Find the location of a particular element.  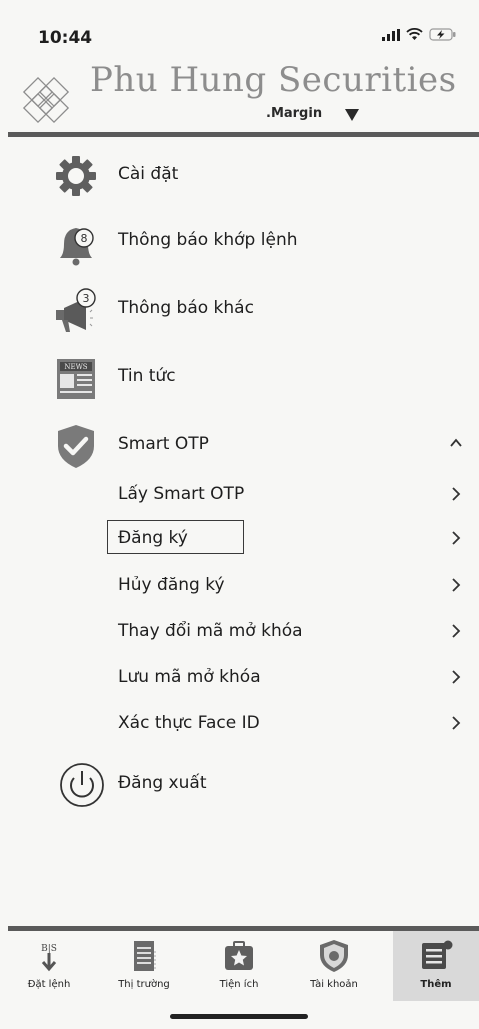

otp-item-label: Lấy Smart OTP is located at coordinates (181, 494).